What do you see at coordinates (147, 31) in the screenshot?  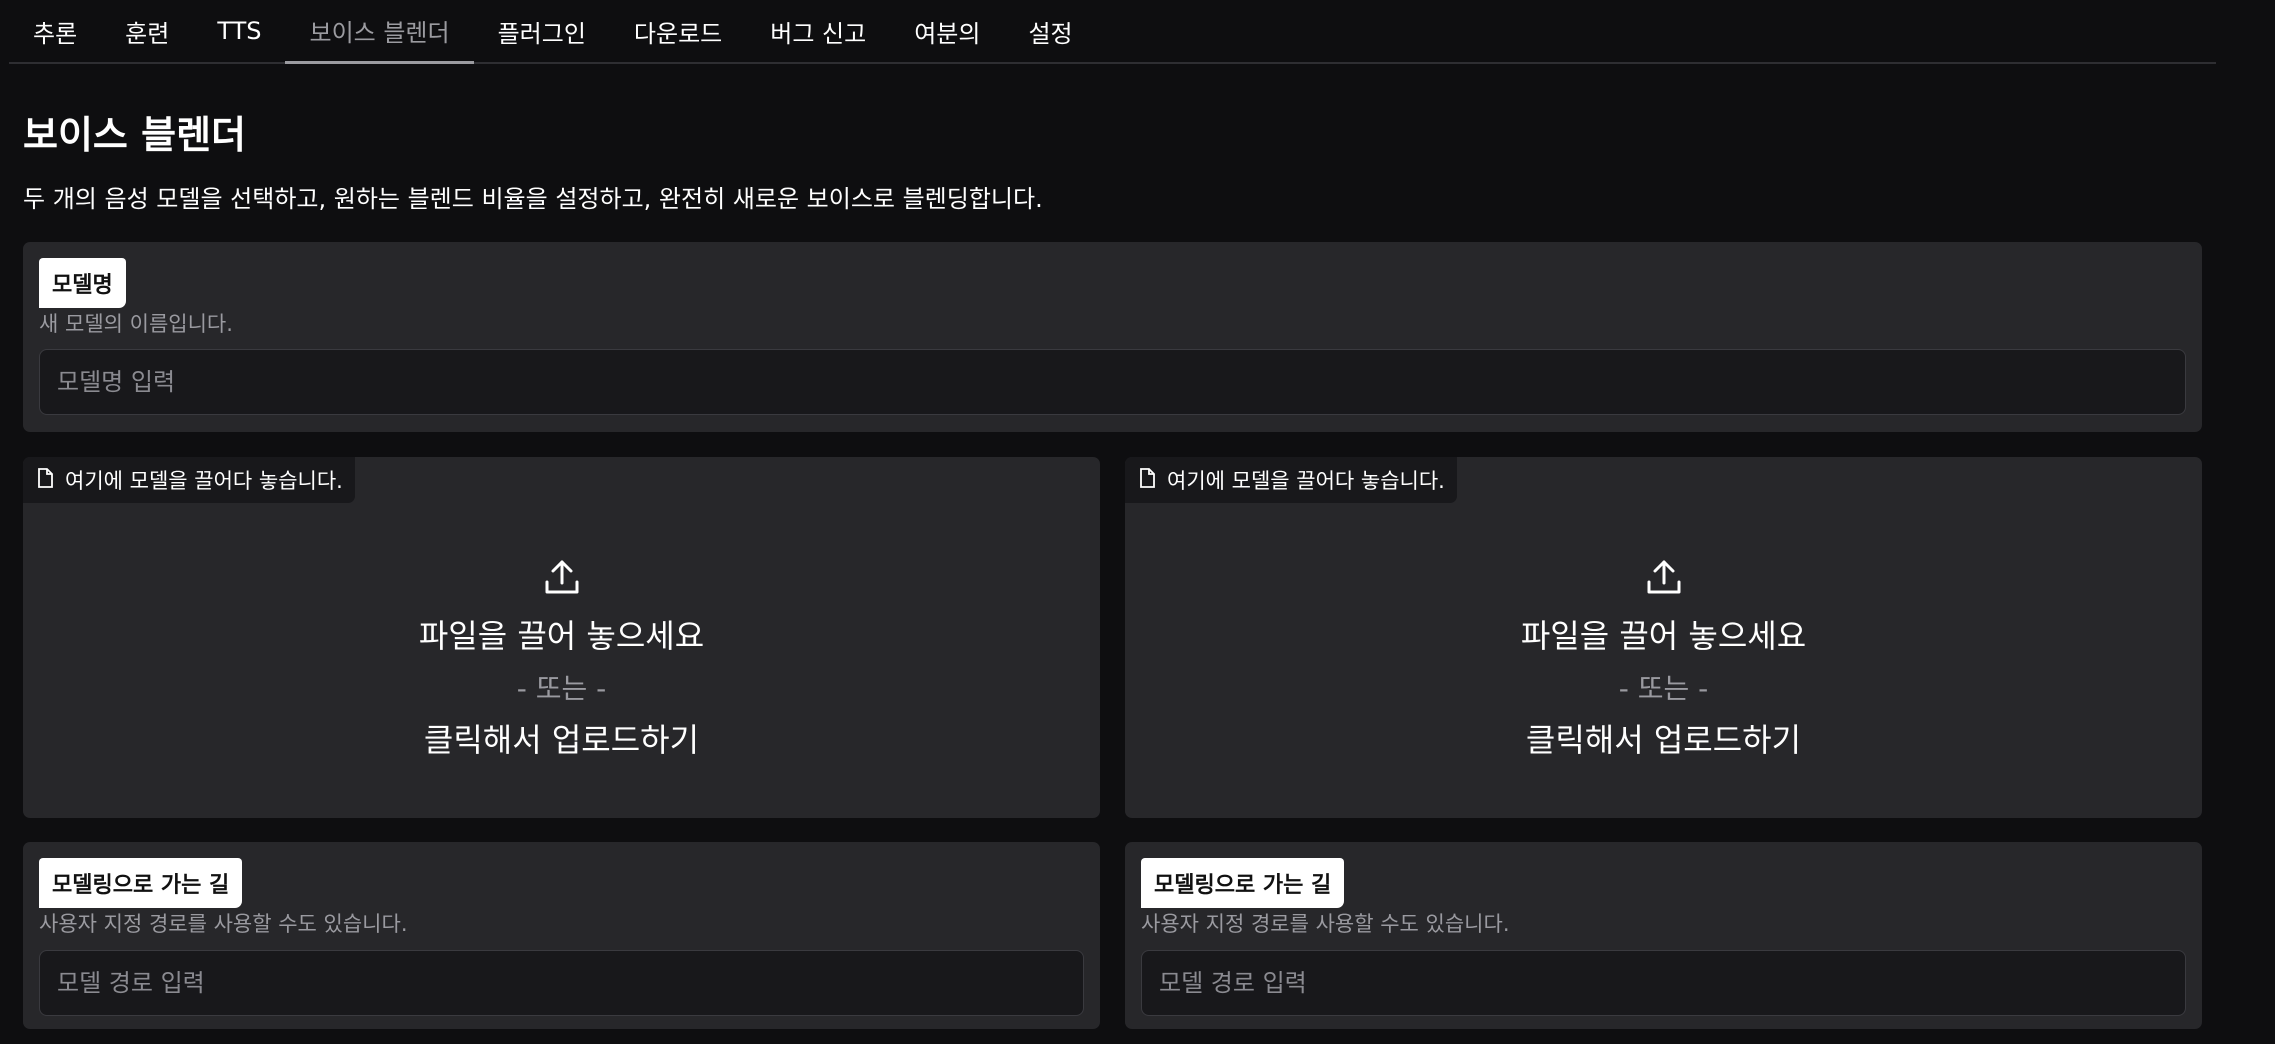 I see `tab-training: 훈련` at bounding box center [147, 31].